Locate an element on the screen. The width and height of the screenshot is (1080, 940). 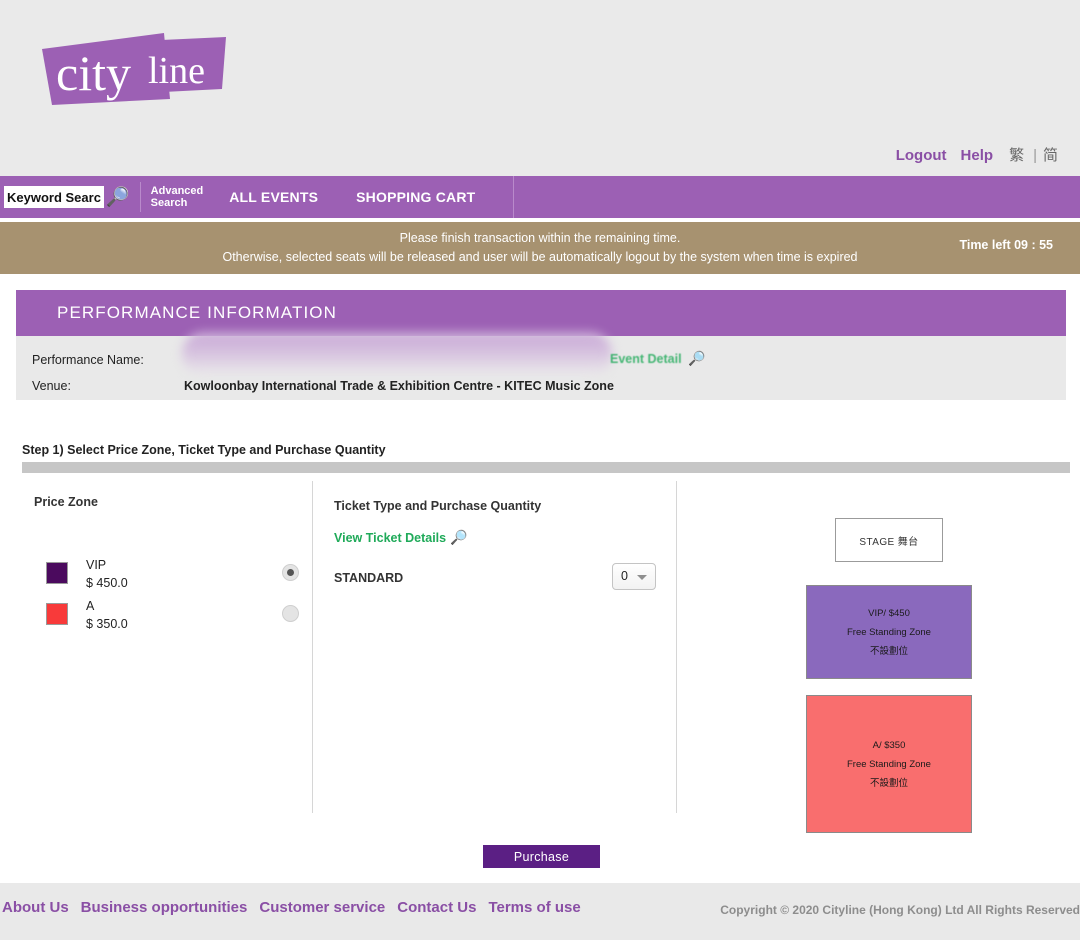
performance-name-label: Performance Name: is located at coordinates (88, 360).